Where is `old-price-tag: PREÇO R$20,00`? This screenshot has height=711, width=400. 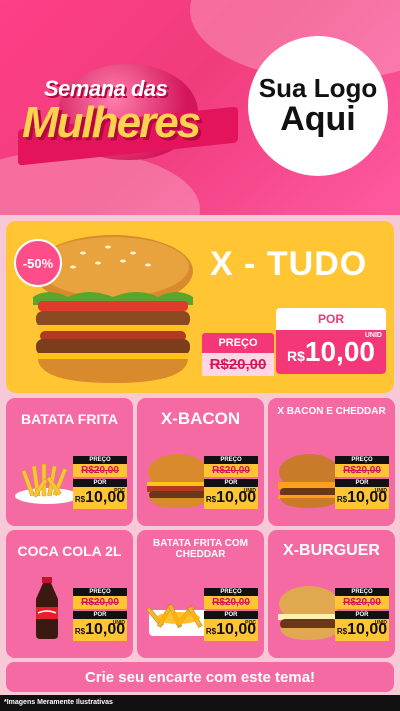 old-price-tag: PREÇO R$20,00 is located at coordinates (238, 354).